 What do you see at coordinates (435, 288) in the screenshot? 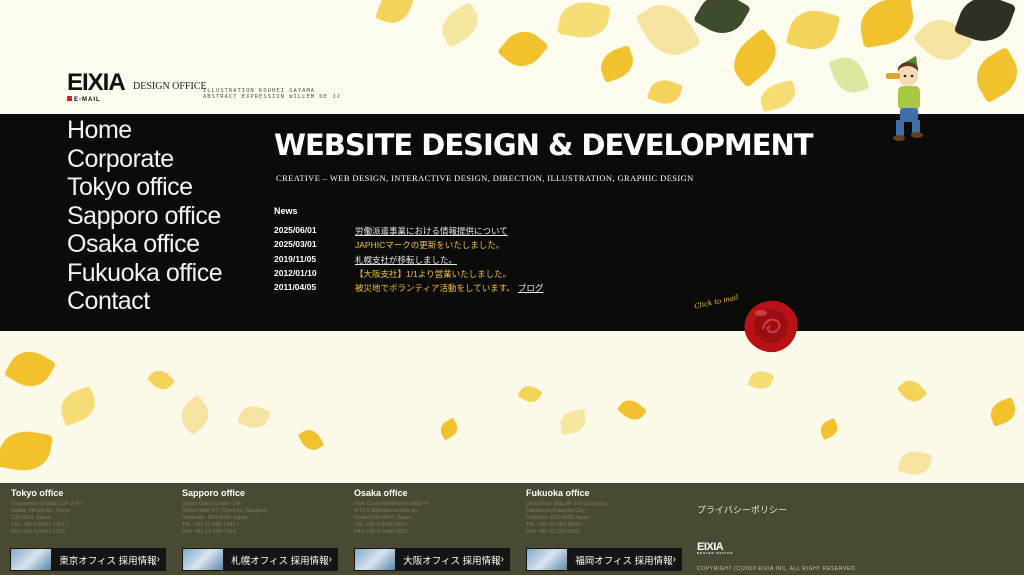
I see `news-title: 被災地でボランティア活動をしています。` at bounding box center [435, 288].